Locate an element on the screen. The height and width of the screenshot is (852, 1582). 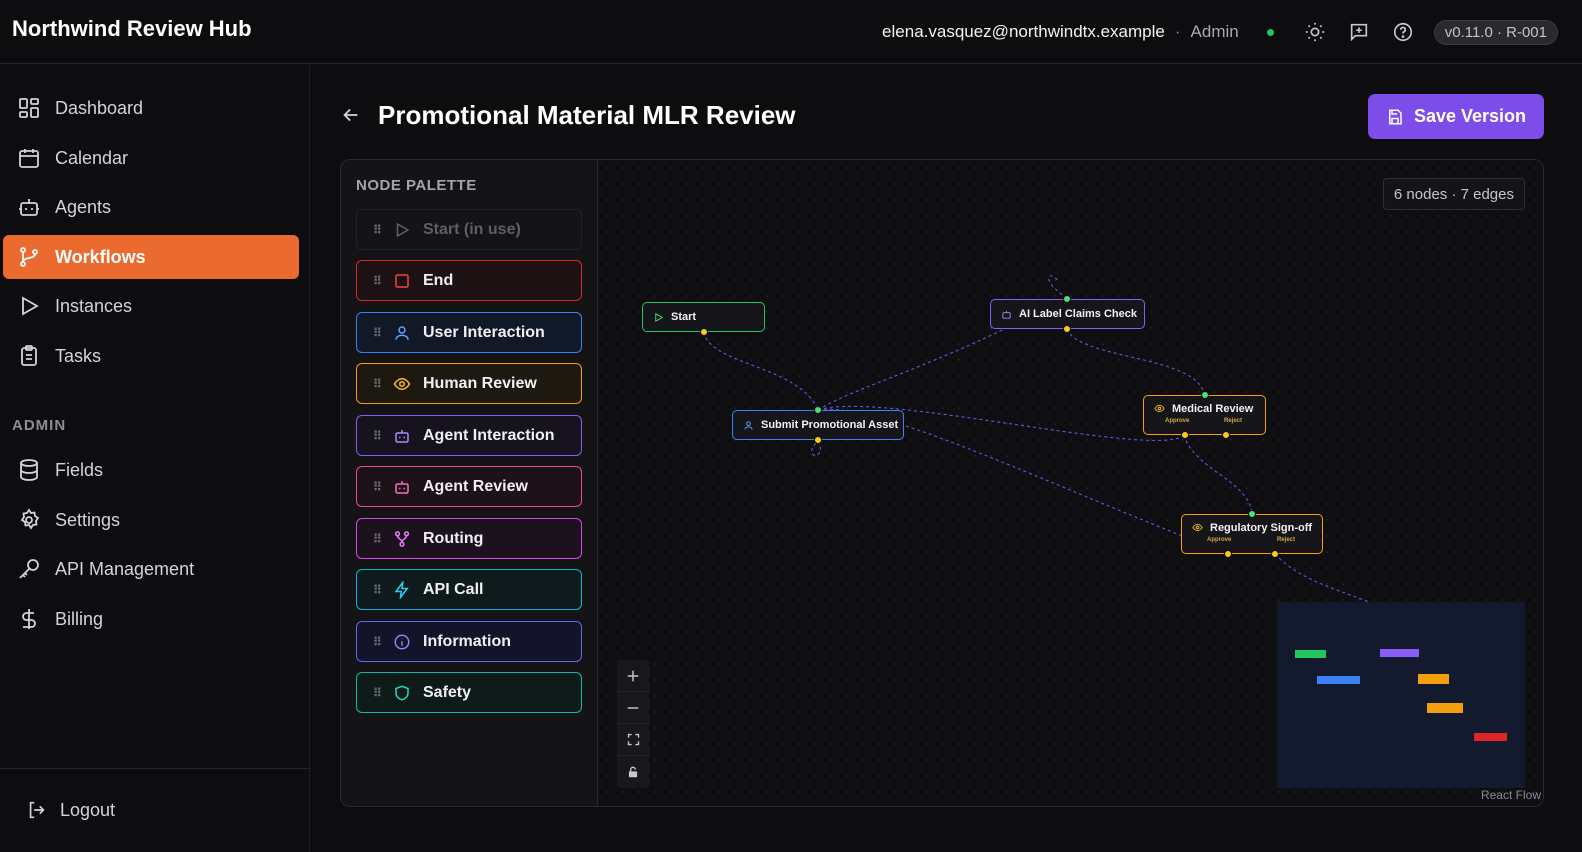
react-flow-attribution: React Flow is located at coordinates (1511, 795).